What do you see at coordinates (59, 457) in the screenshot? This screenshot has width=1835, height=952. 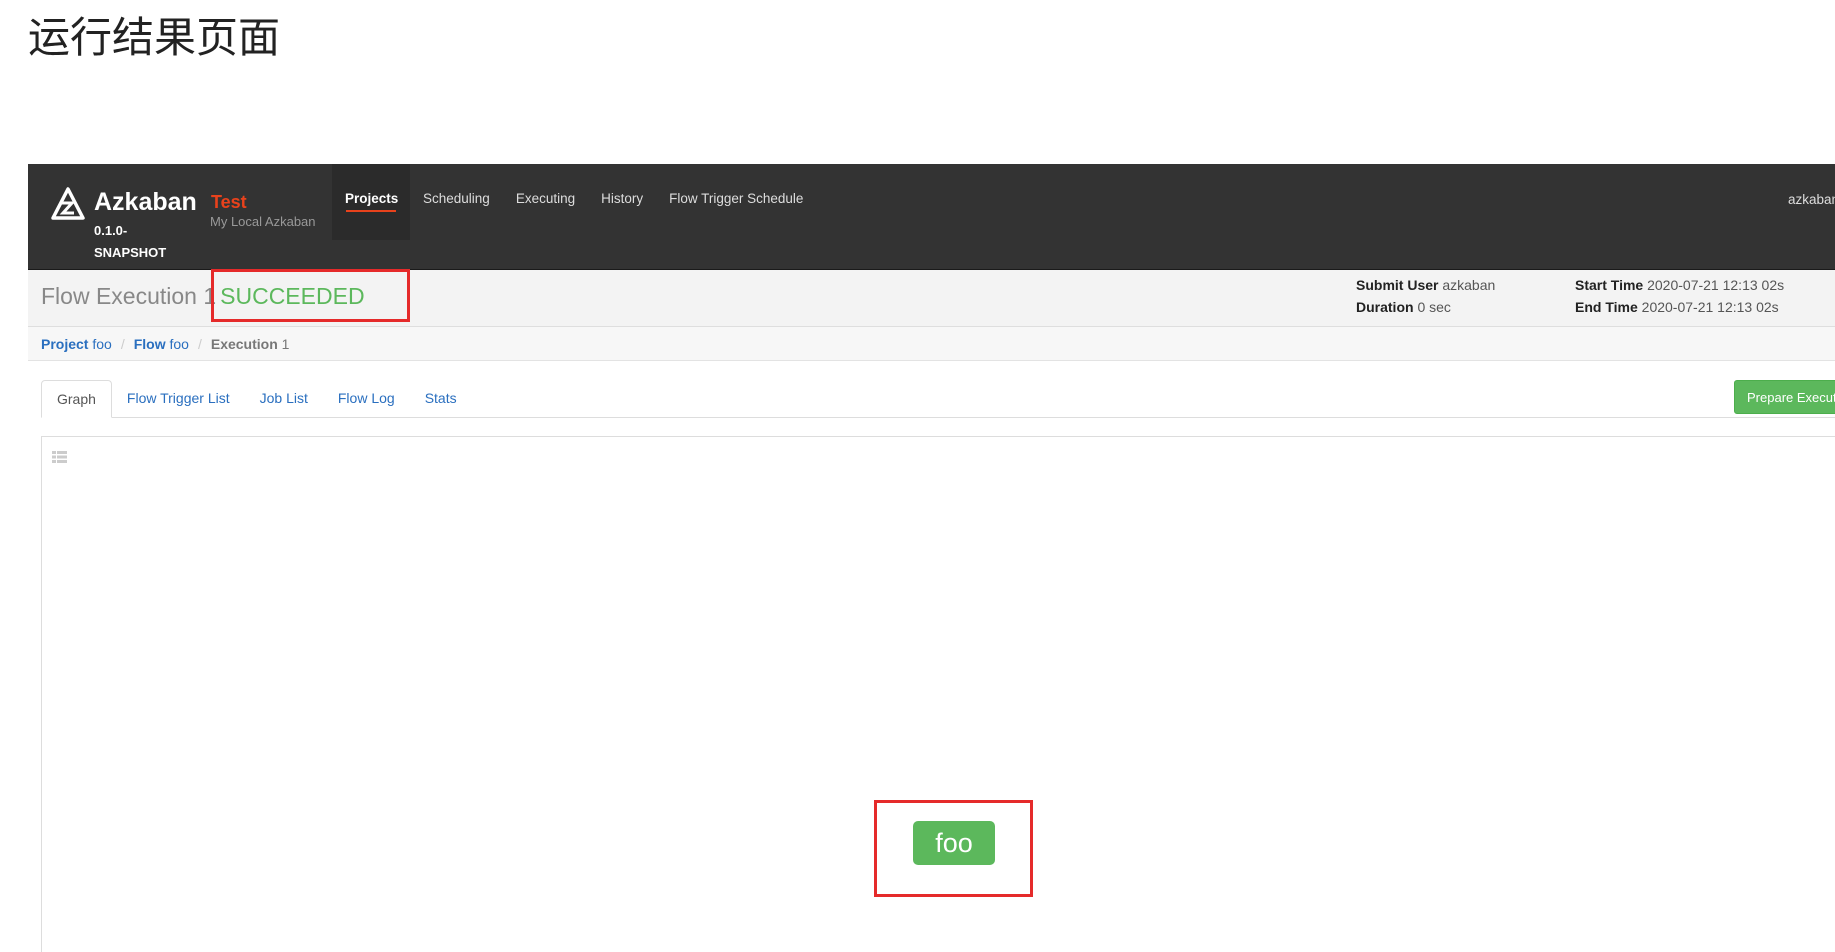 I see `list-toggle-icon` at bounding box center [59, 457].